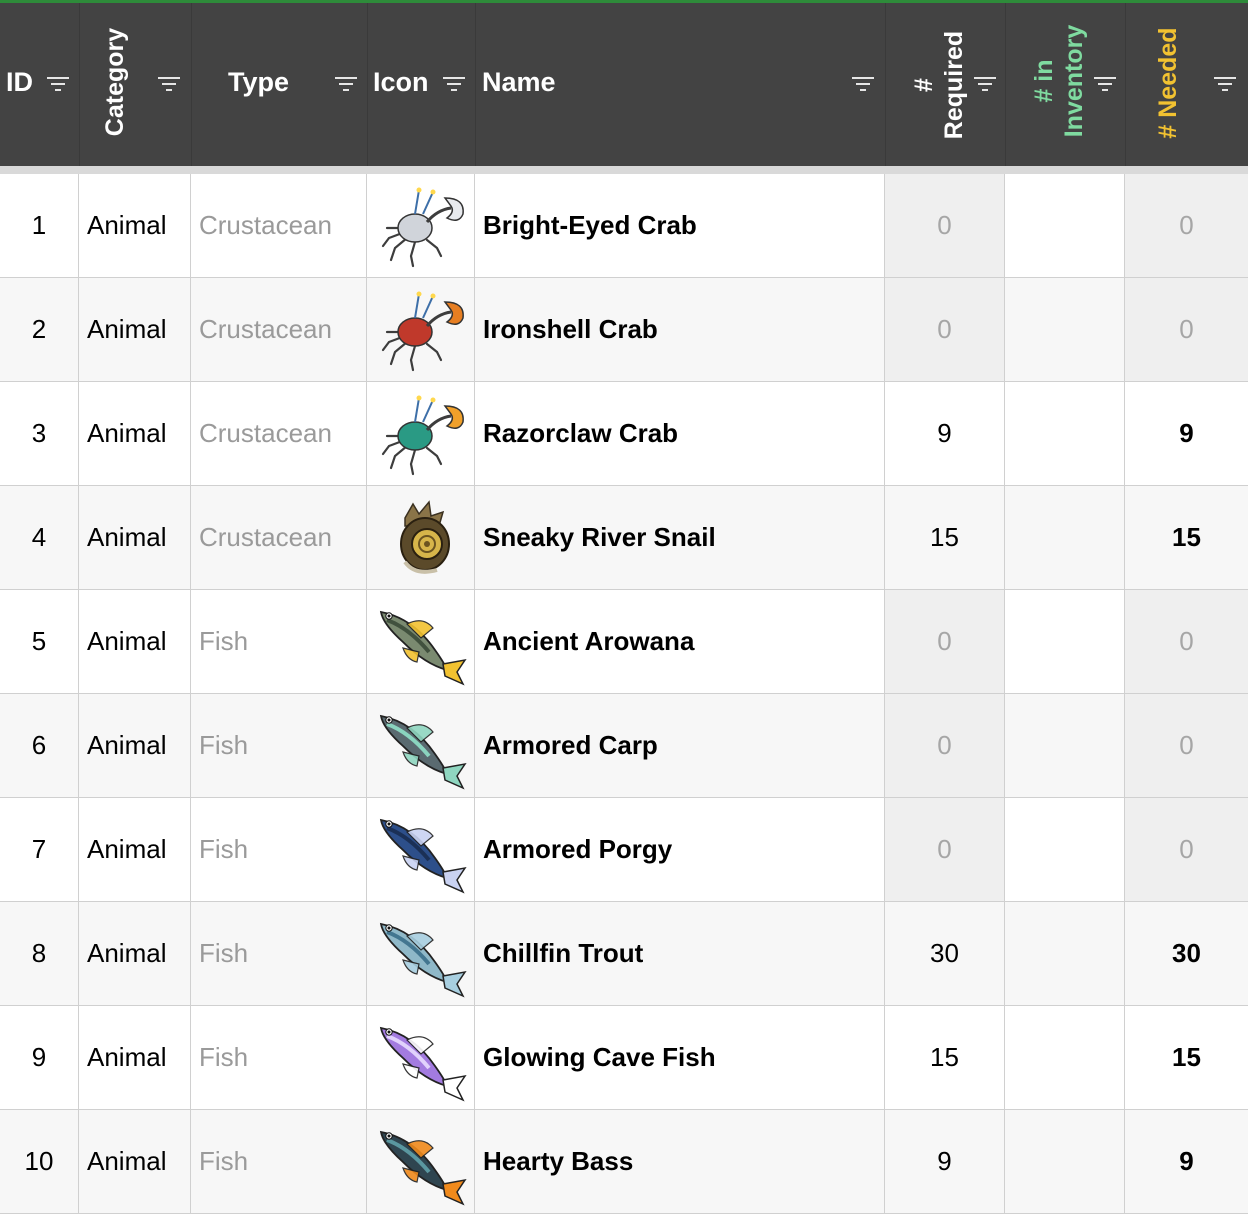  I want to click on table-row: 8 Animal Fish Chillfin Trout 30 30, so click(624, 954).